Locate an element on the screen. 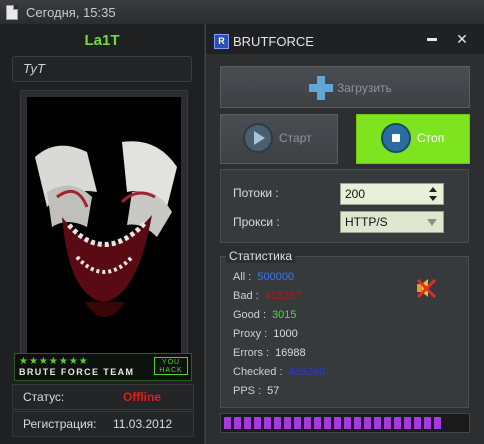  stat-row: Proxy : 1000 is located at coordinates (265, 334).